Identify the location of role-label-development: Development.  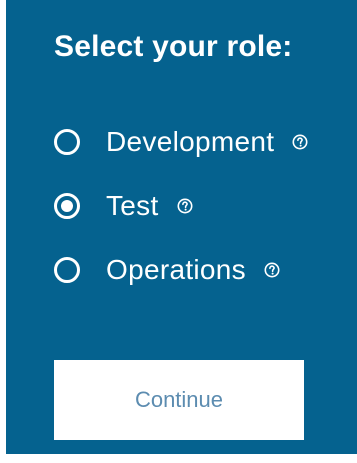
(190, 141).